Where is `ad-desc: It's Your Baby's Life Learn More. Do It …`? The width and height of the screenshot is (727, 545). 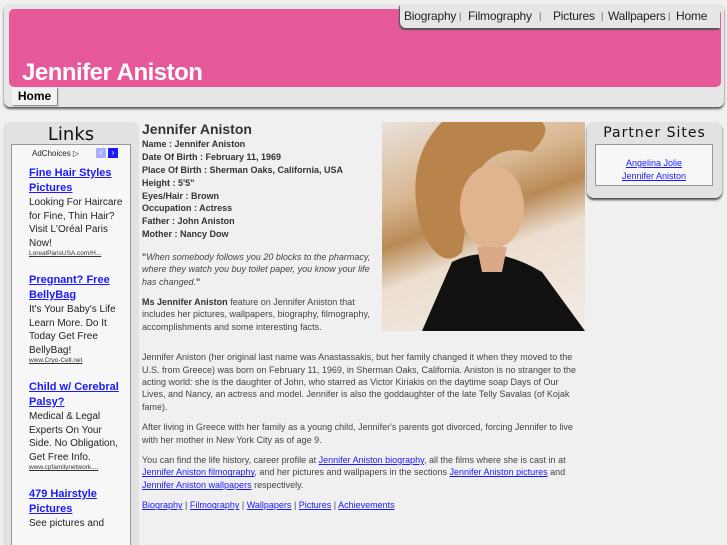 ad-desc: It's Your Baby's Life Learn More. Do It … is located at coordinates (72, 330).